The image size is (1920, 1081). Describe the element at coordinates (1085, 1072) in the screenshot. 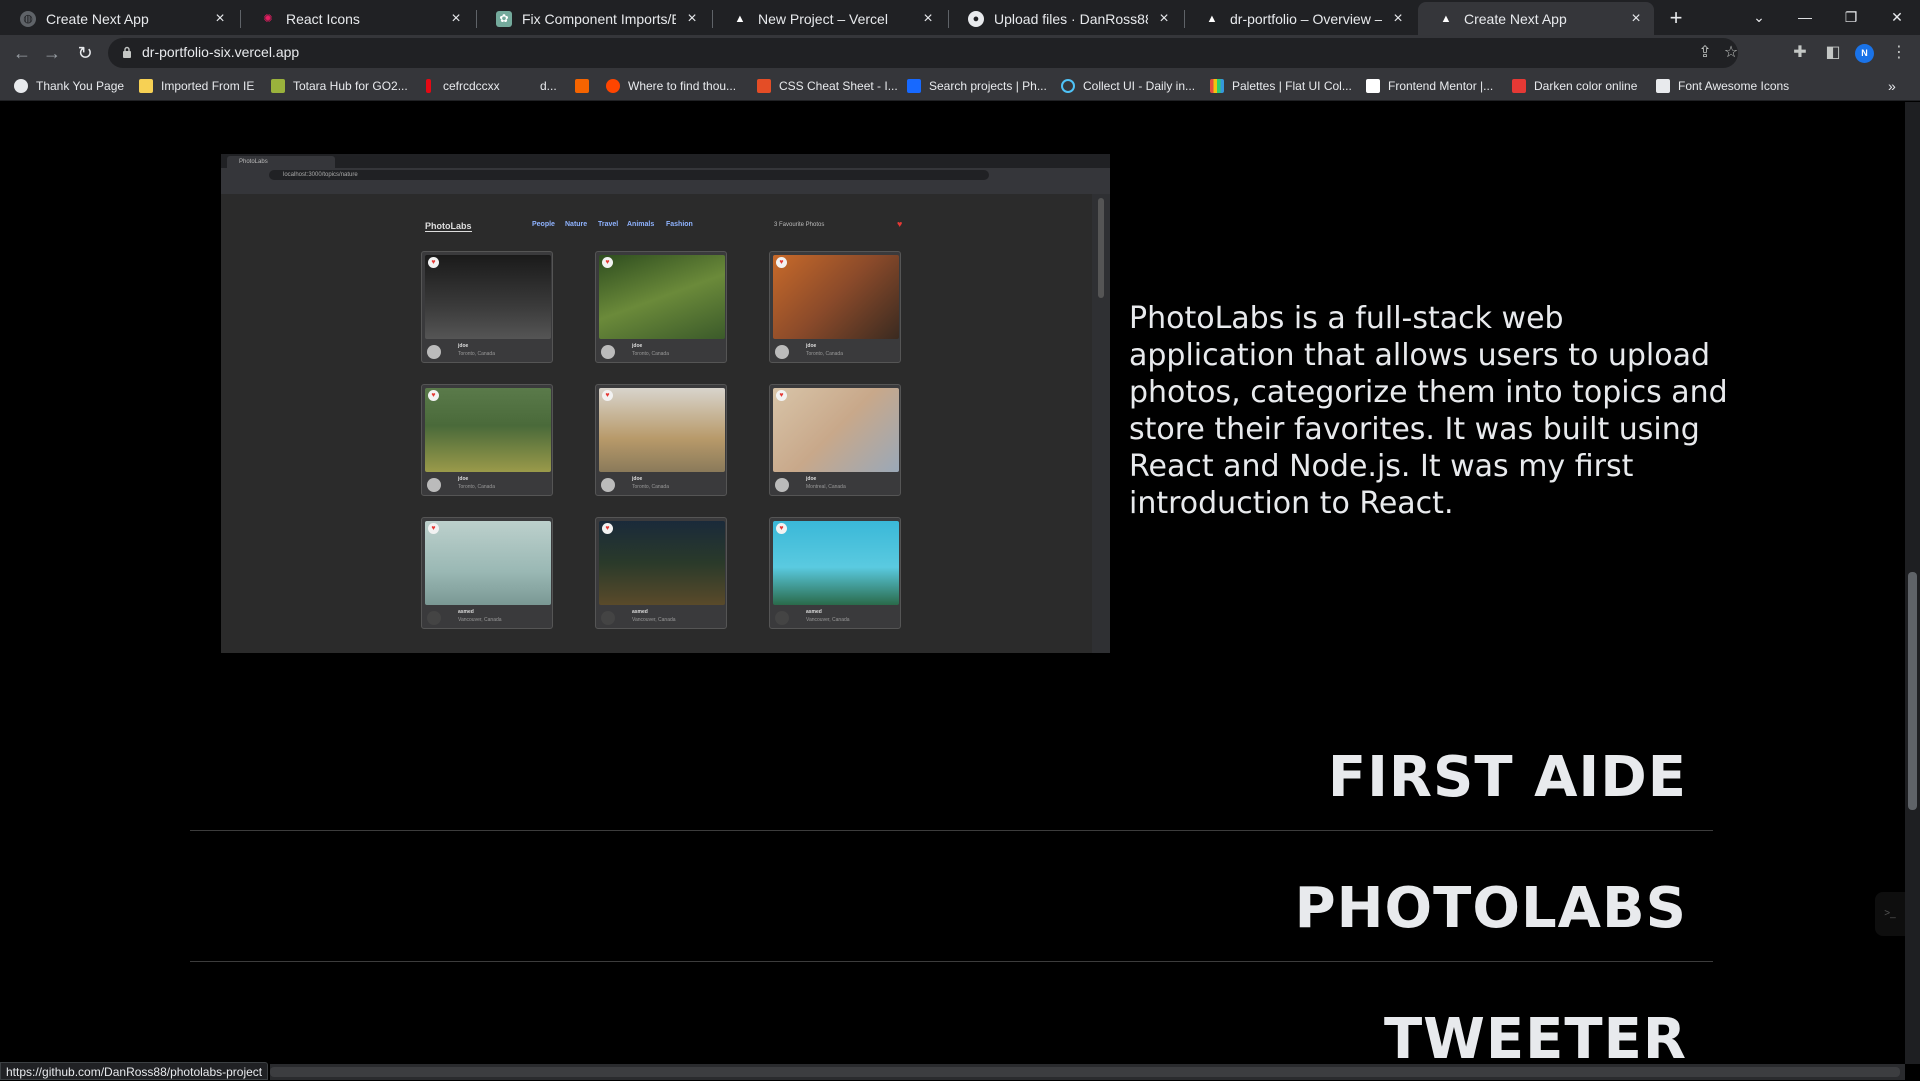

I see `horizontal-scroll-thumb` at that location.